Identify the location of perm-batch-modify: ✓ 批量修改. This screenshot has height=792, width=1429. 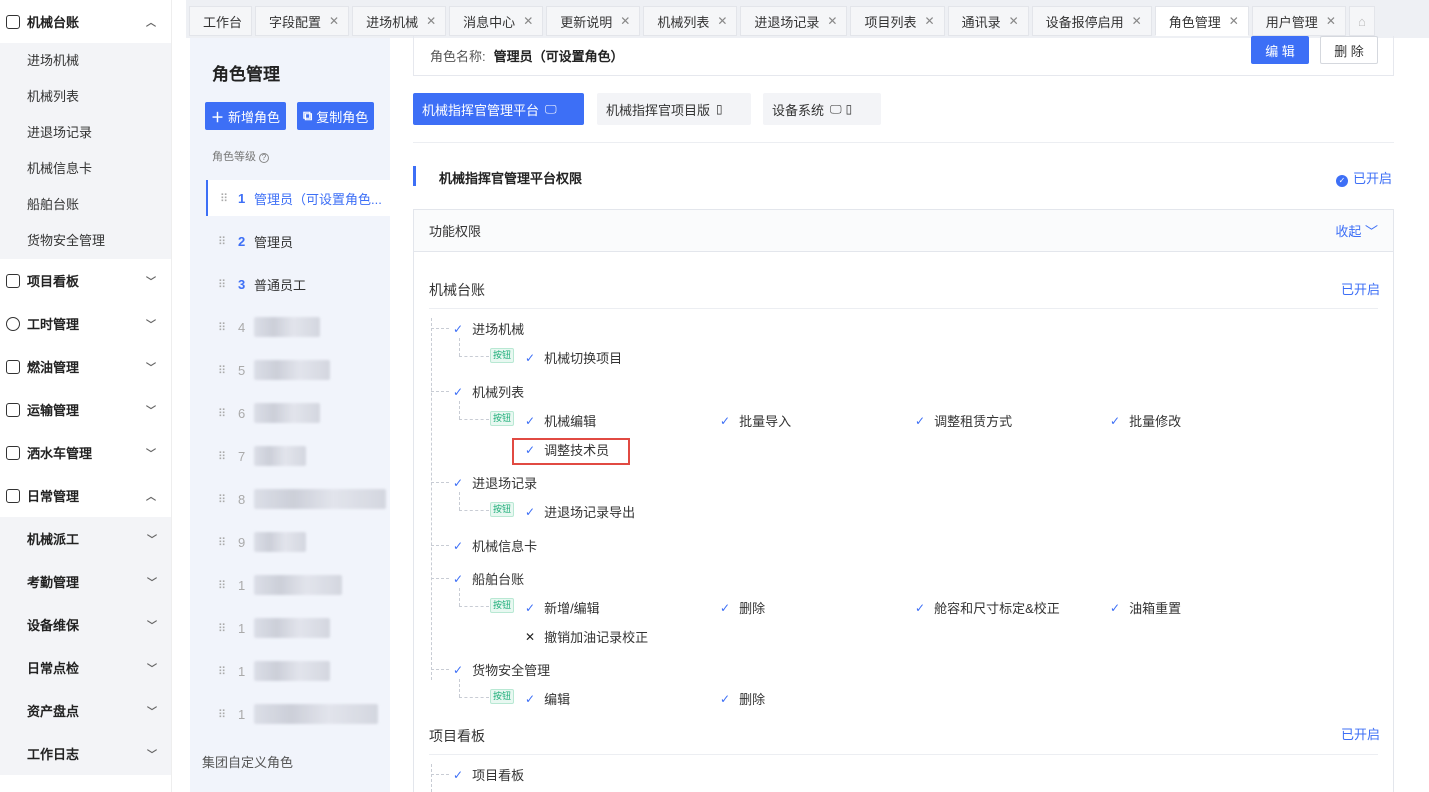
(1145, 420).